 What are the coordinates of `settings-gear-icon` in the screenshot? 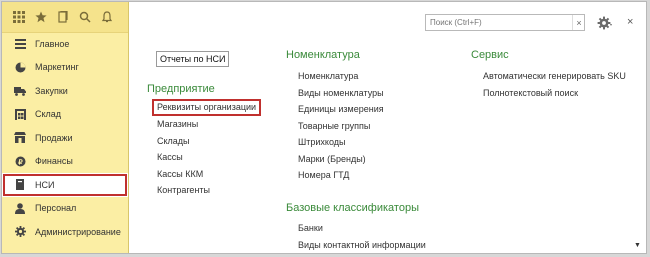 It's located at (605, 23).